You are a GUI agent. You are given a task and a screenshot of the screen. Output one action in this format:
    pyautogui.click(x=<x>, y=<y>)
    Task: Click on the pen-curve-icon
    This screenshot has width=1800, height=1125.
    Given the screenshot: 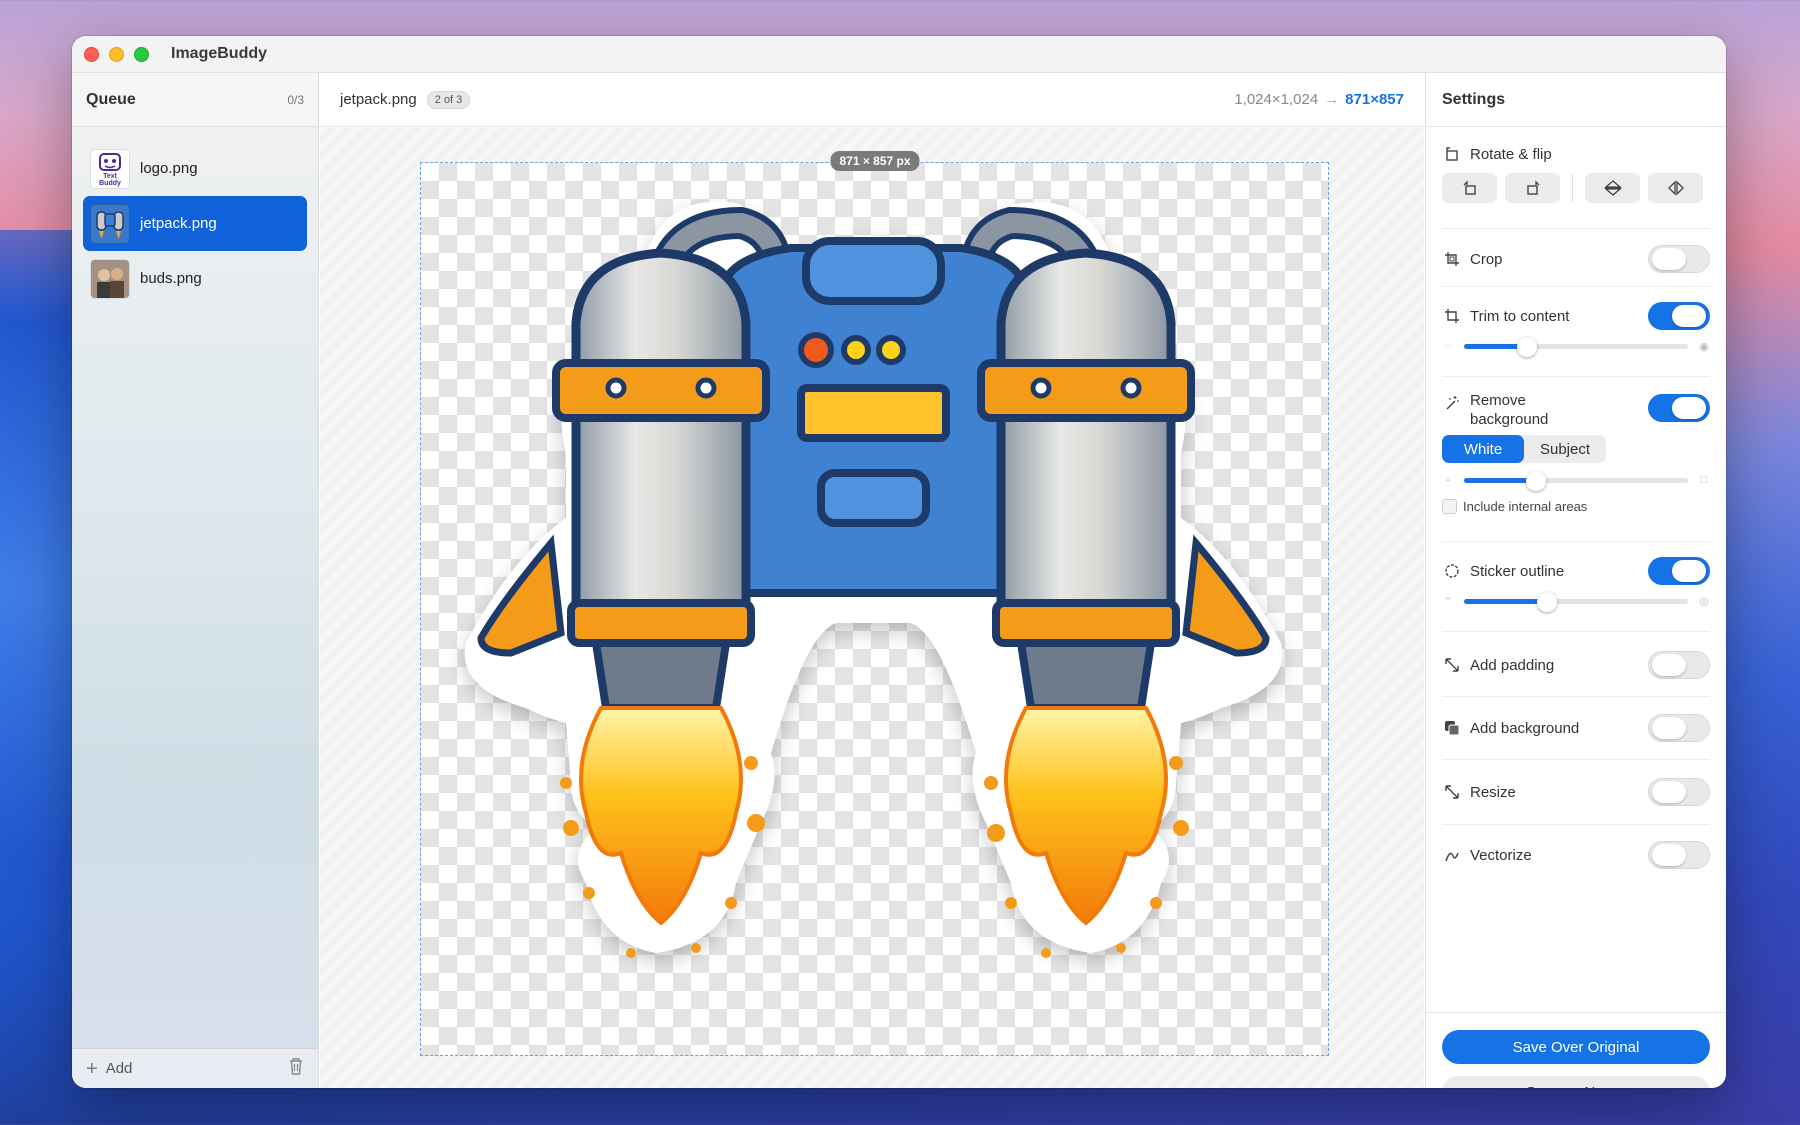 What is the action you would take?
    pyautogui.click(x=1452, y=855)
    